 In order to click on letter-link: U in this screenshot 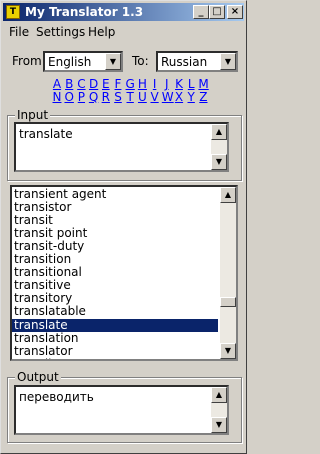, I will do `click(142, 97)`.